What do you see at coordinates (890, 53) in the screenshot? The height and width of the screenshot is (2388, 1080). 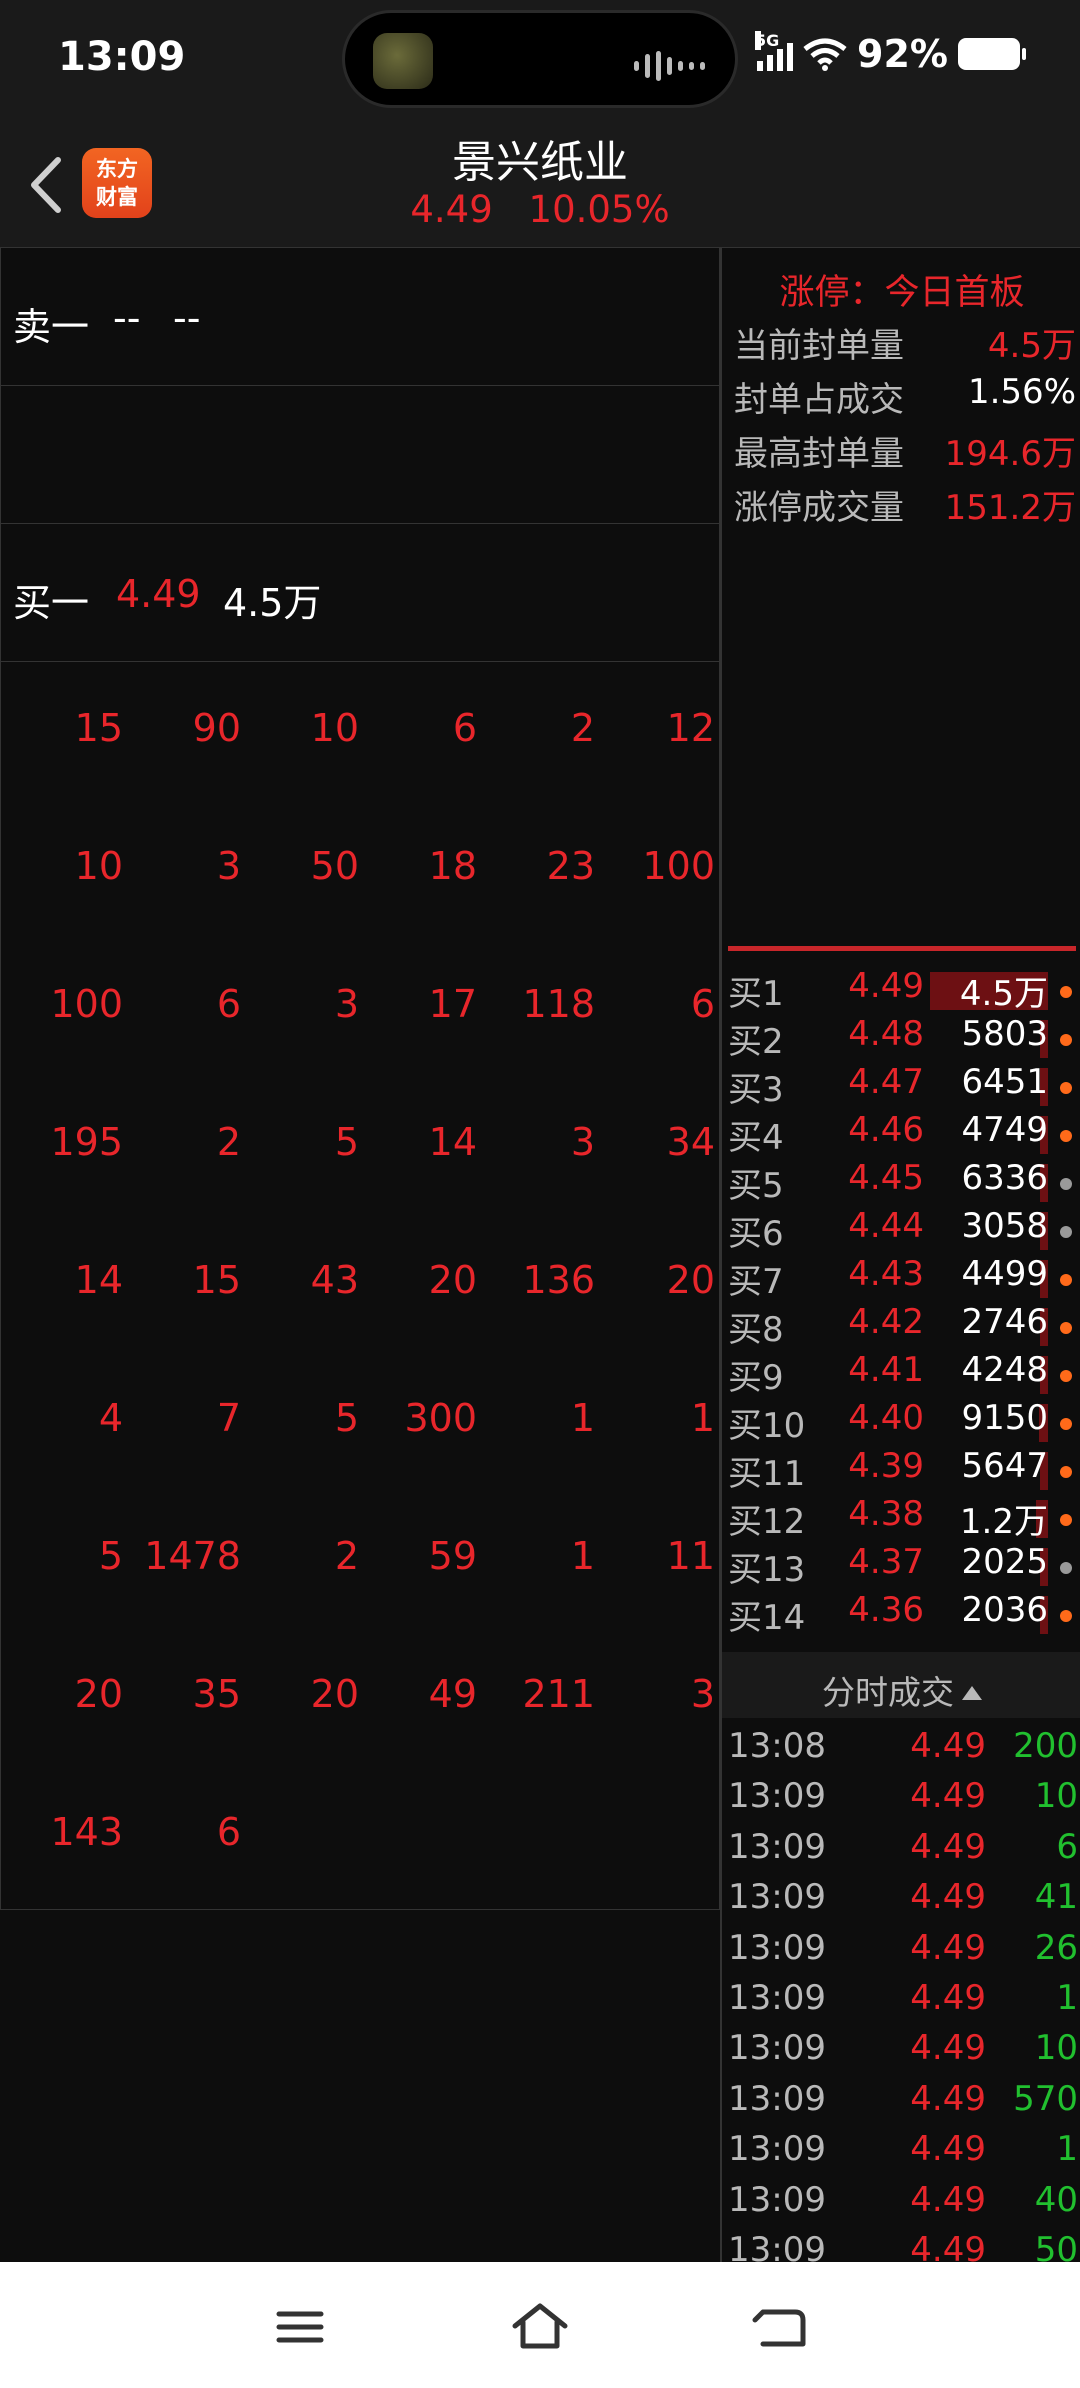 I see `status-indicators: 5G 92%` at bounding box center [890, 53].